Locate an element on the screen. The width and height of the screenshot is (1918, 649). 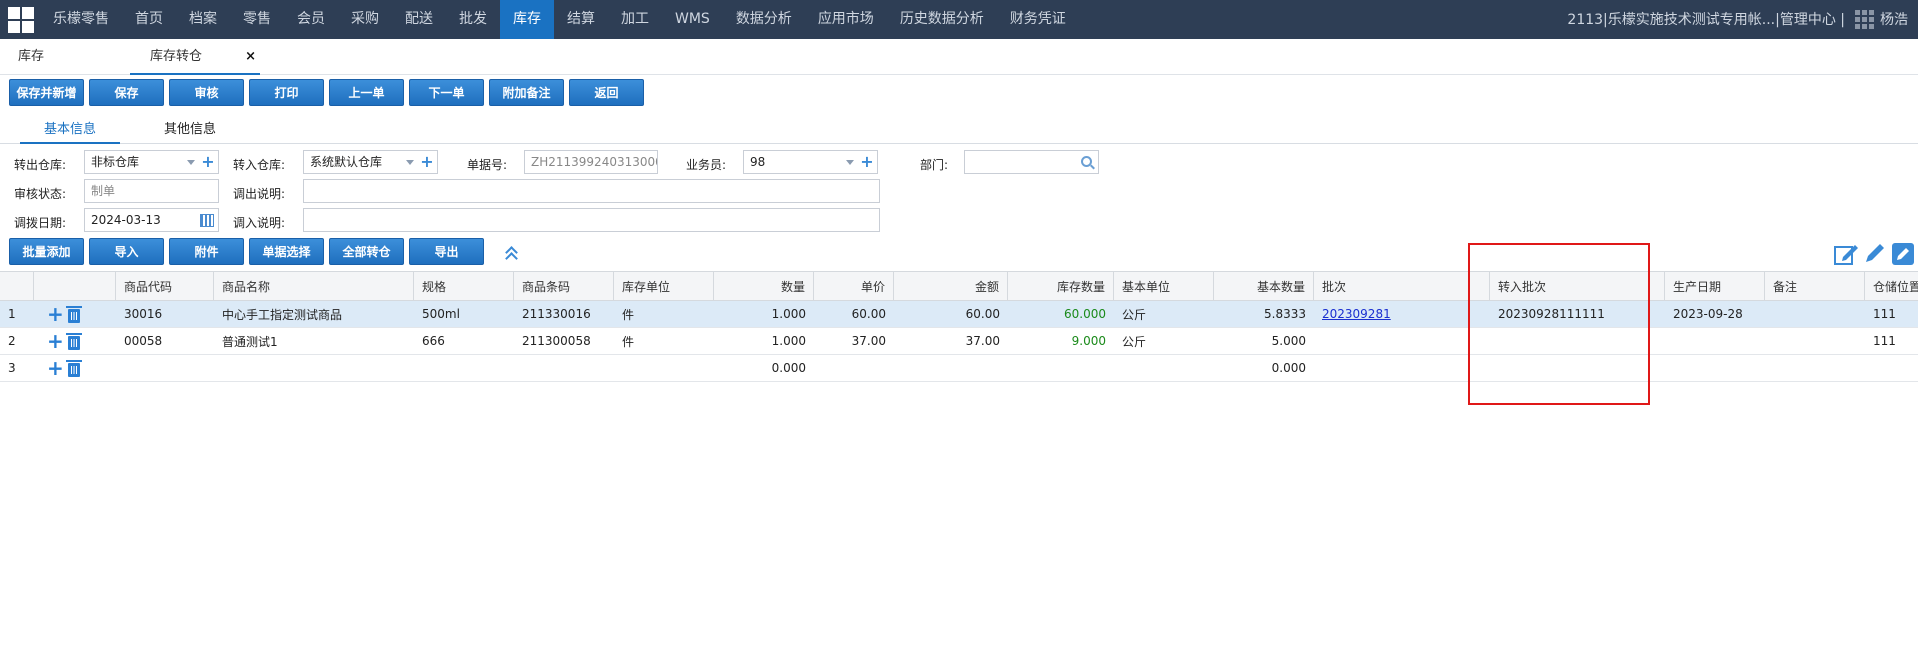
cell-base-qty: 5.000 is located at coordinates (1264, 341).